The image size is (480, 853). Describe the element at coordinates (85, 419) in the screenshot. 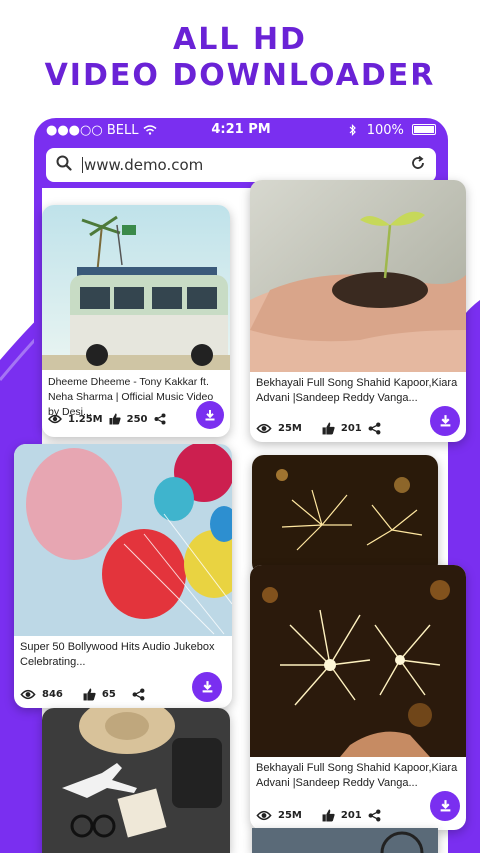

I see `views-count: 1.25M` at that location.